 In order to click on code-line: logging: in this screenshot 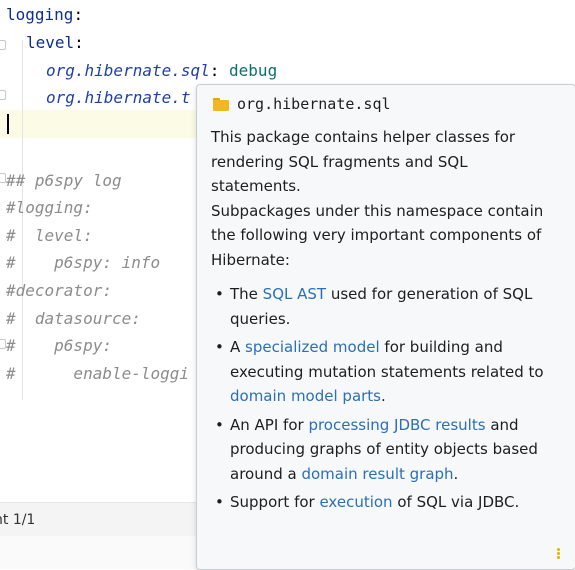, I will do `click(44, 15)`.